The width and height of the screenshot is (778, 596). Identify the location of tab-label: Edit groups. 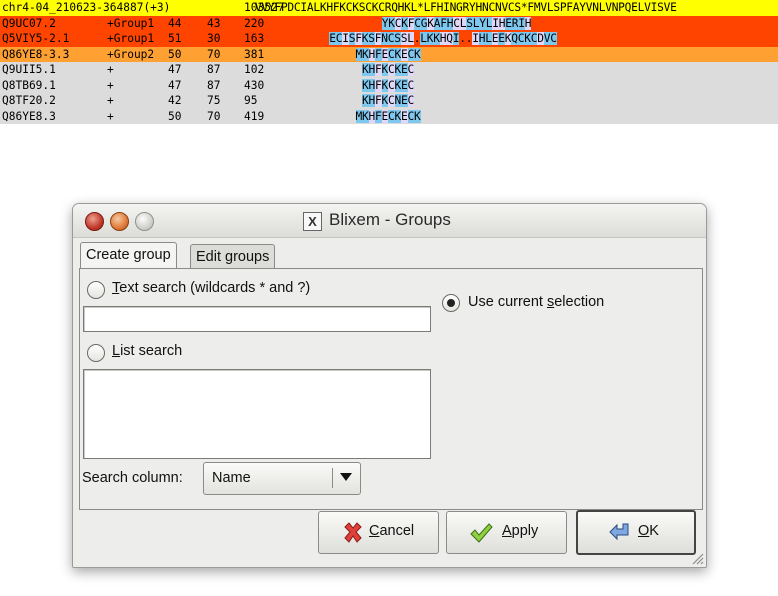
(233, 257).